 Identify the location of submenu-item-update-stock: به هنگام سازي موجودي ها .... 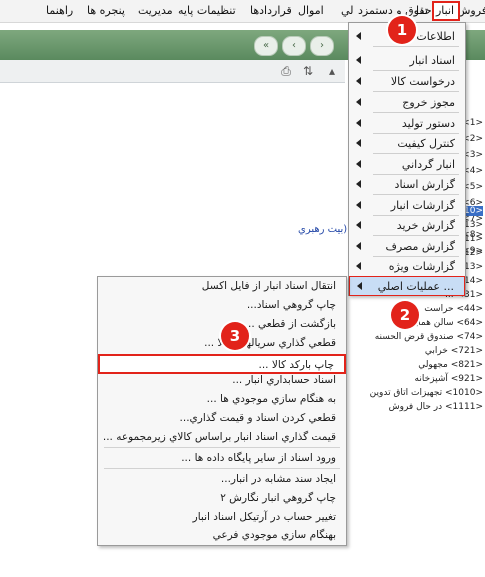
(222, 400).